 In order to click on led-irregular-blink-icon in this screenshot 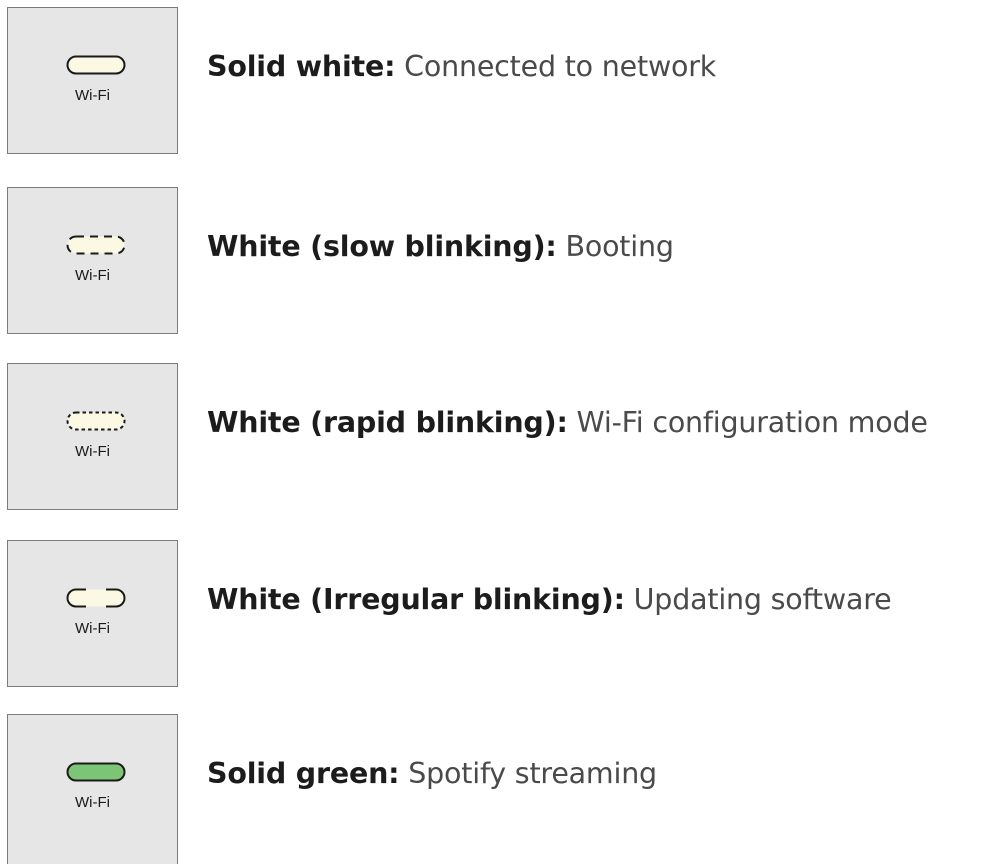, I will do `click(96, 598)`.